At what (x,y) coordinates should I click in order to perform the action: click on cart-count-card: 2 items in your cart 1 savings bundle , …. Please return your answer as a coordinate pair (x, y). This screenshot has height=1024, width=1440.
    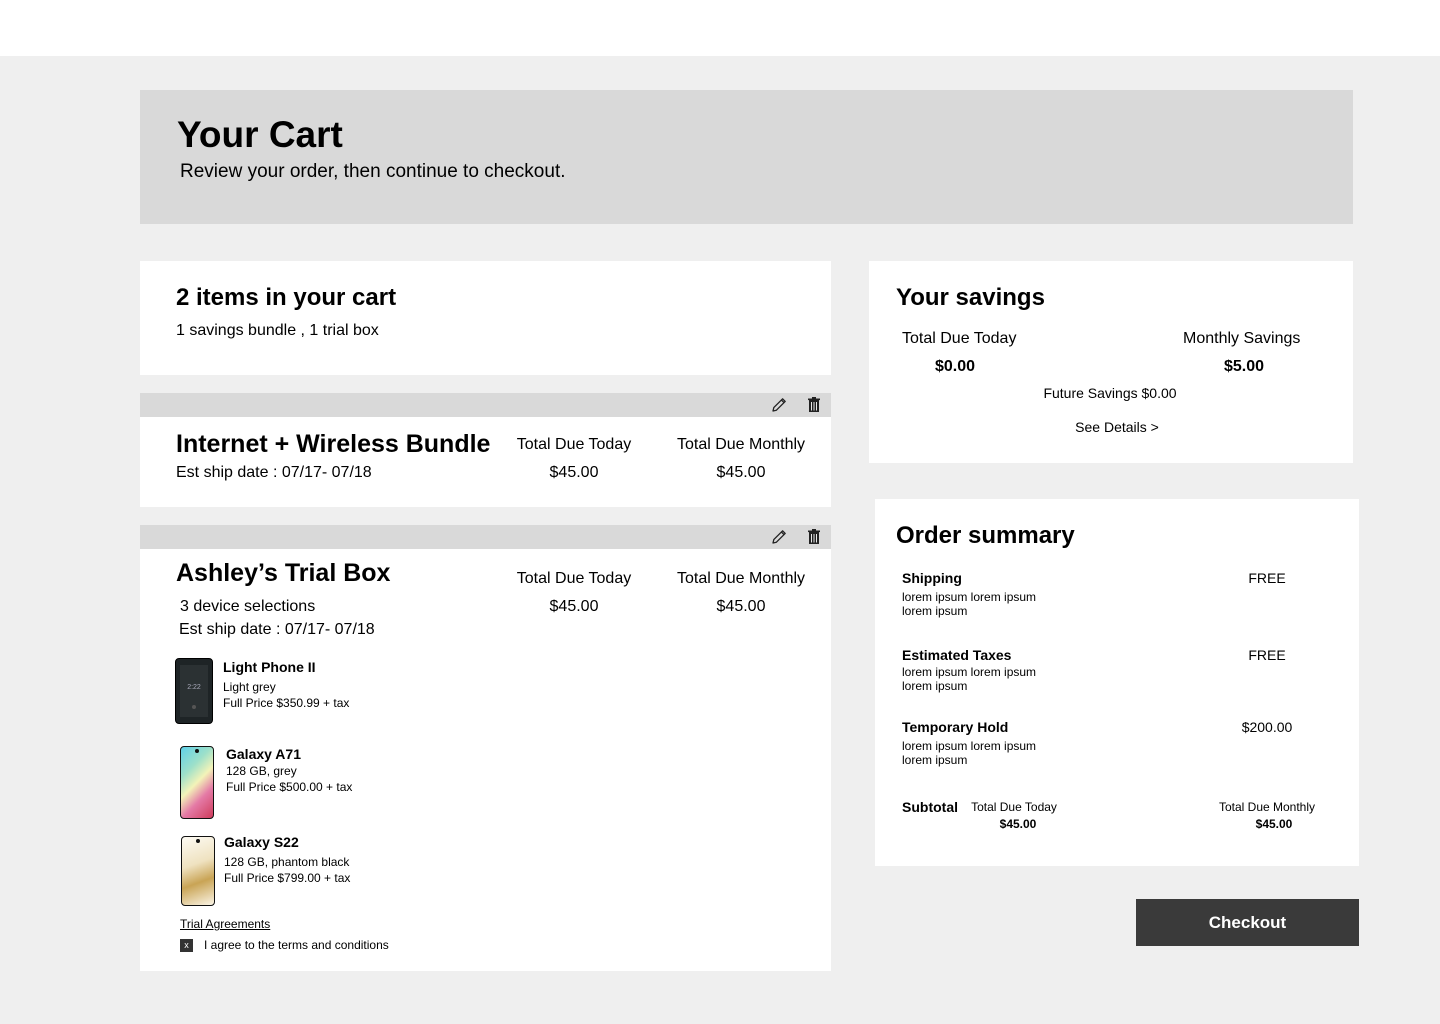
    Looking at the image, I should click on (485, 318).